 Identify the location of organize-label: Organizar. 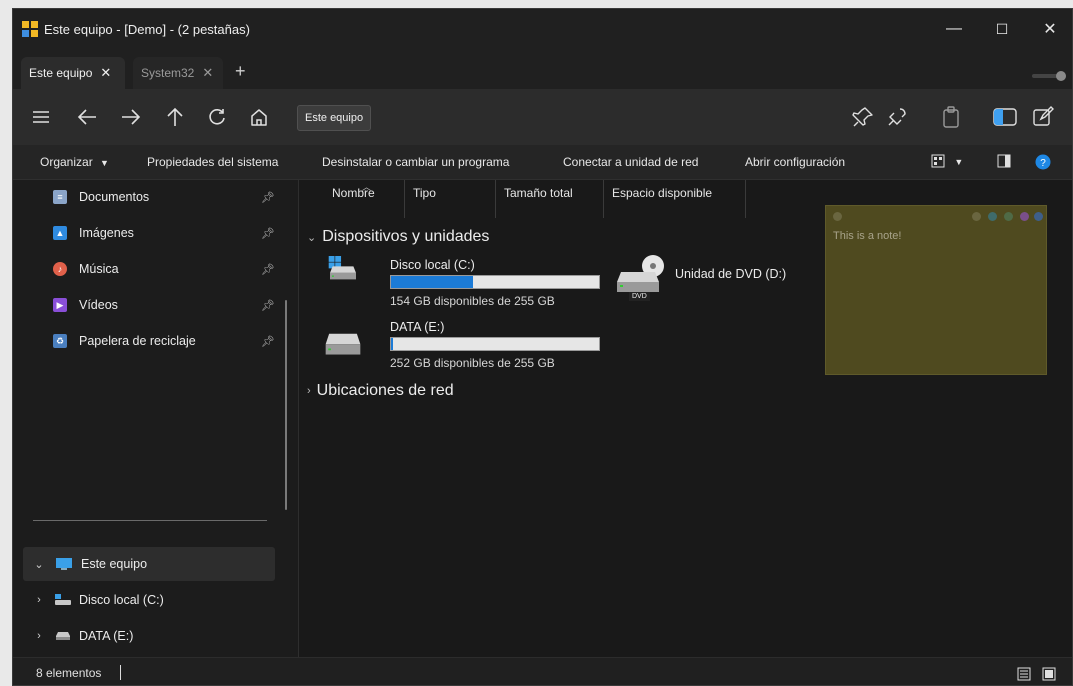
(66, 162).